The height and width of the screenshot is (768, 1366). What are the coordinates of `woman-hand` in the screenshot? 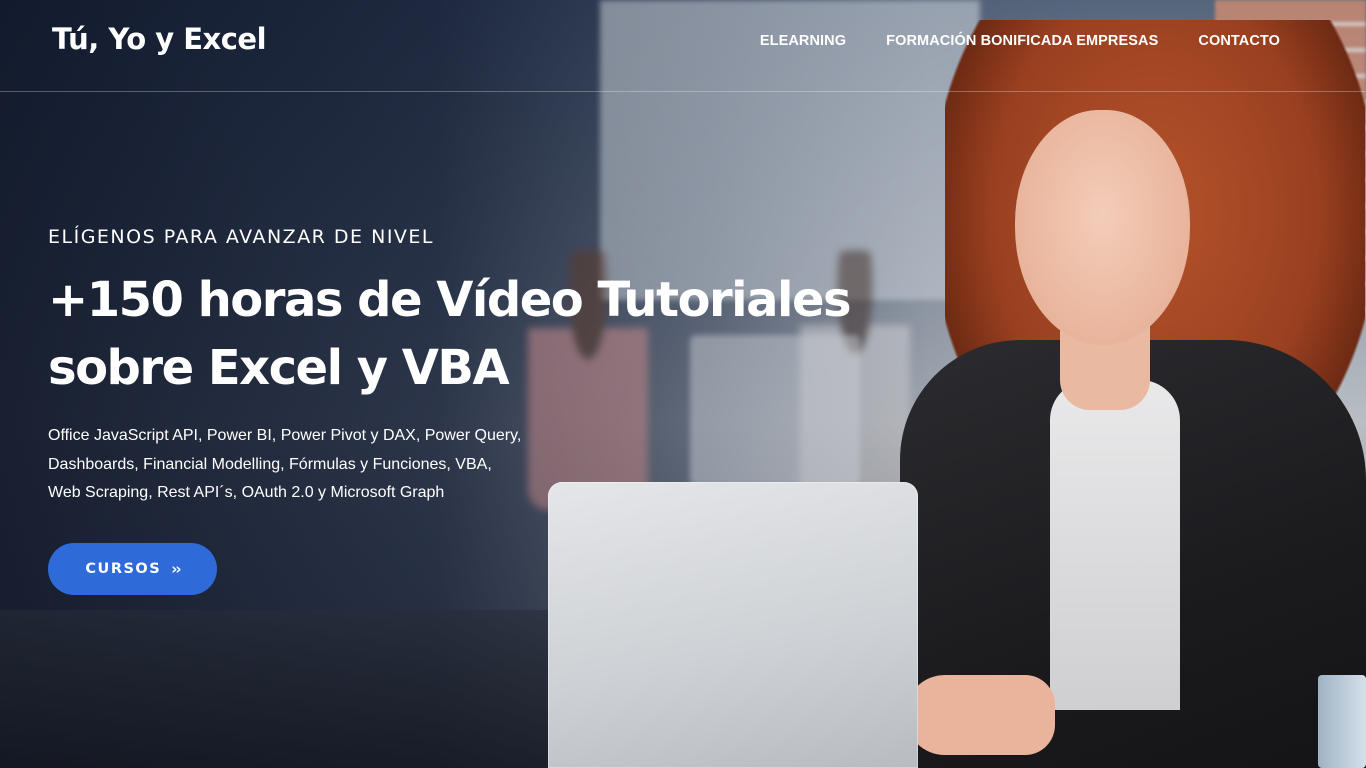 It's located at (980, 715).